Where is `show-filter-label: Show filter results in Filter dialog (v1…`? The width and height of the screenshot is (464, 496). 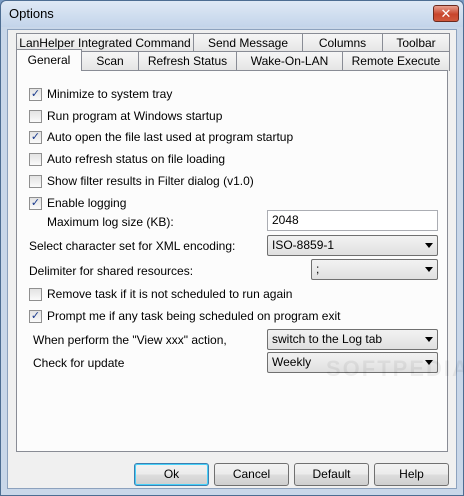 show-filter-label: Show filter results in Filter dialog (v1… is located at coordinates (150, 181).